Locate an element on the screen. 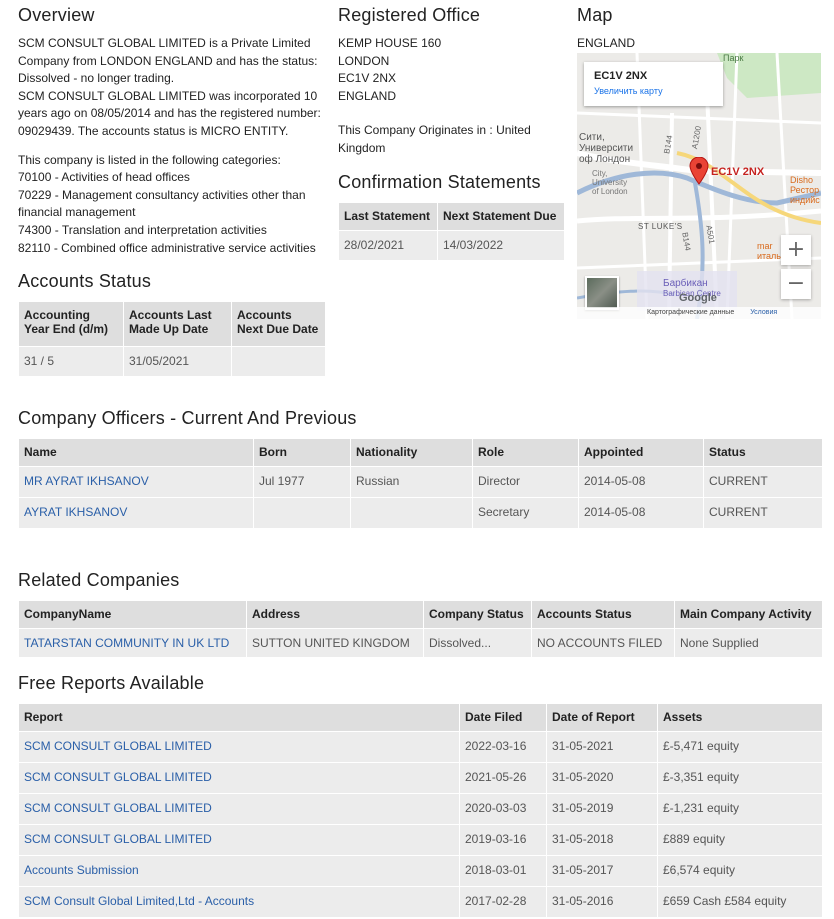 This screenshot has height=919, width=834. table-cell: Secretary is located at coordinates (525, 513).